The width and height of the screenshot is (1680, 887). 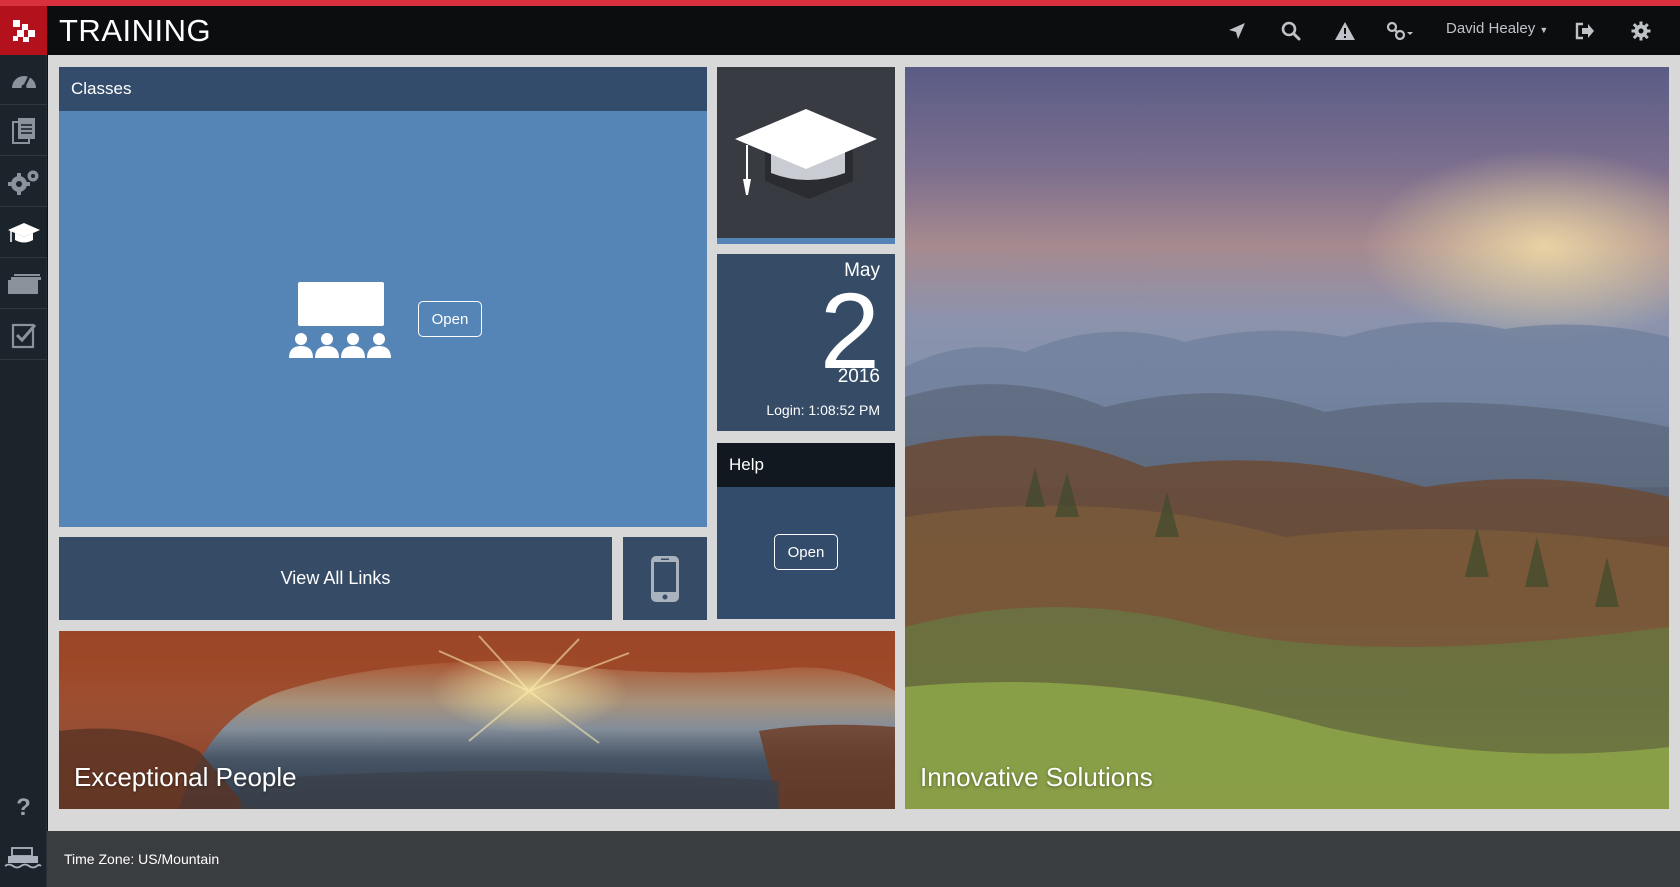 What do you see at coordinates (1291, 31) in the screenshot?
I see `search-icon` at bounding box center [1291, 31].